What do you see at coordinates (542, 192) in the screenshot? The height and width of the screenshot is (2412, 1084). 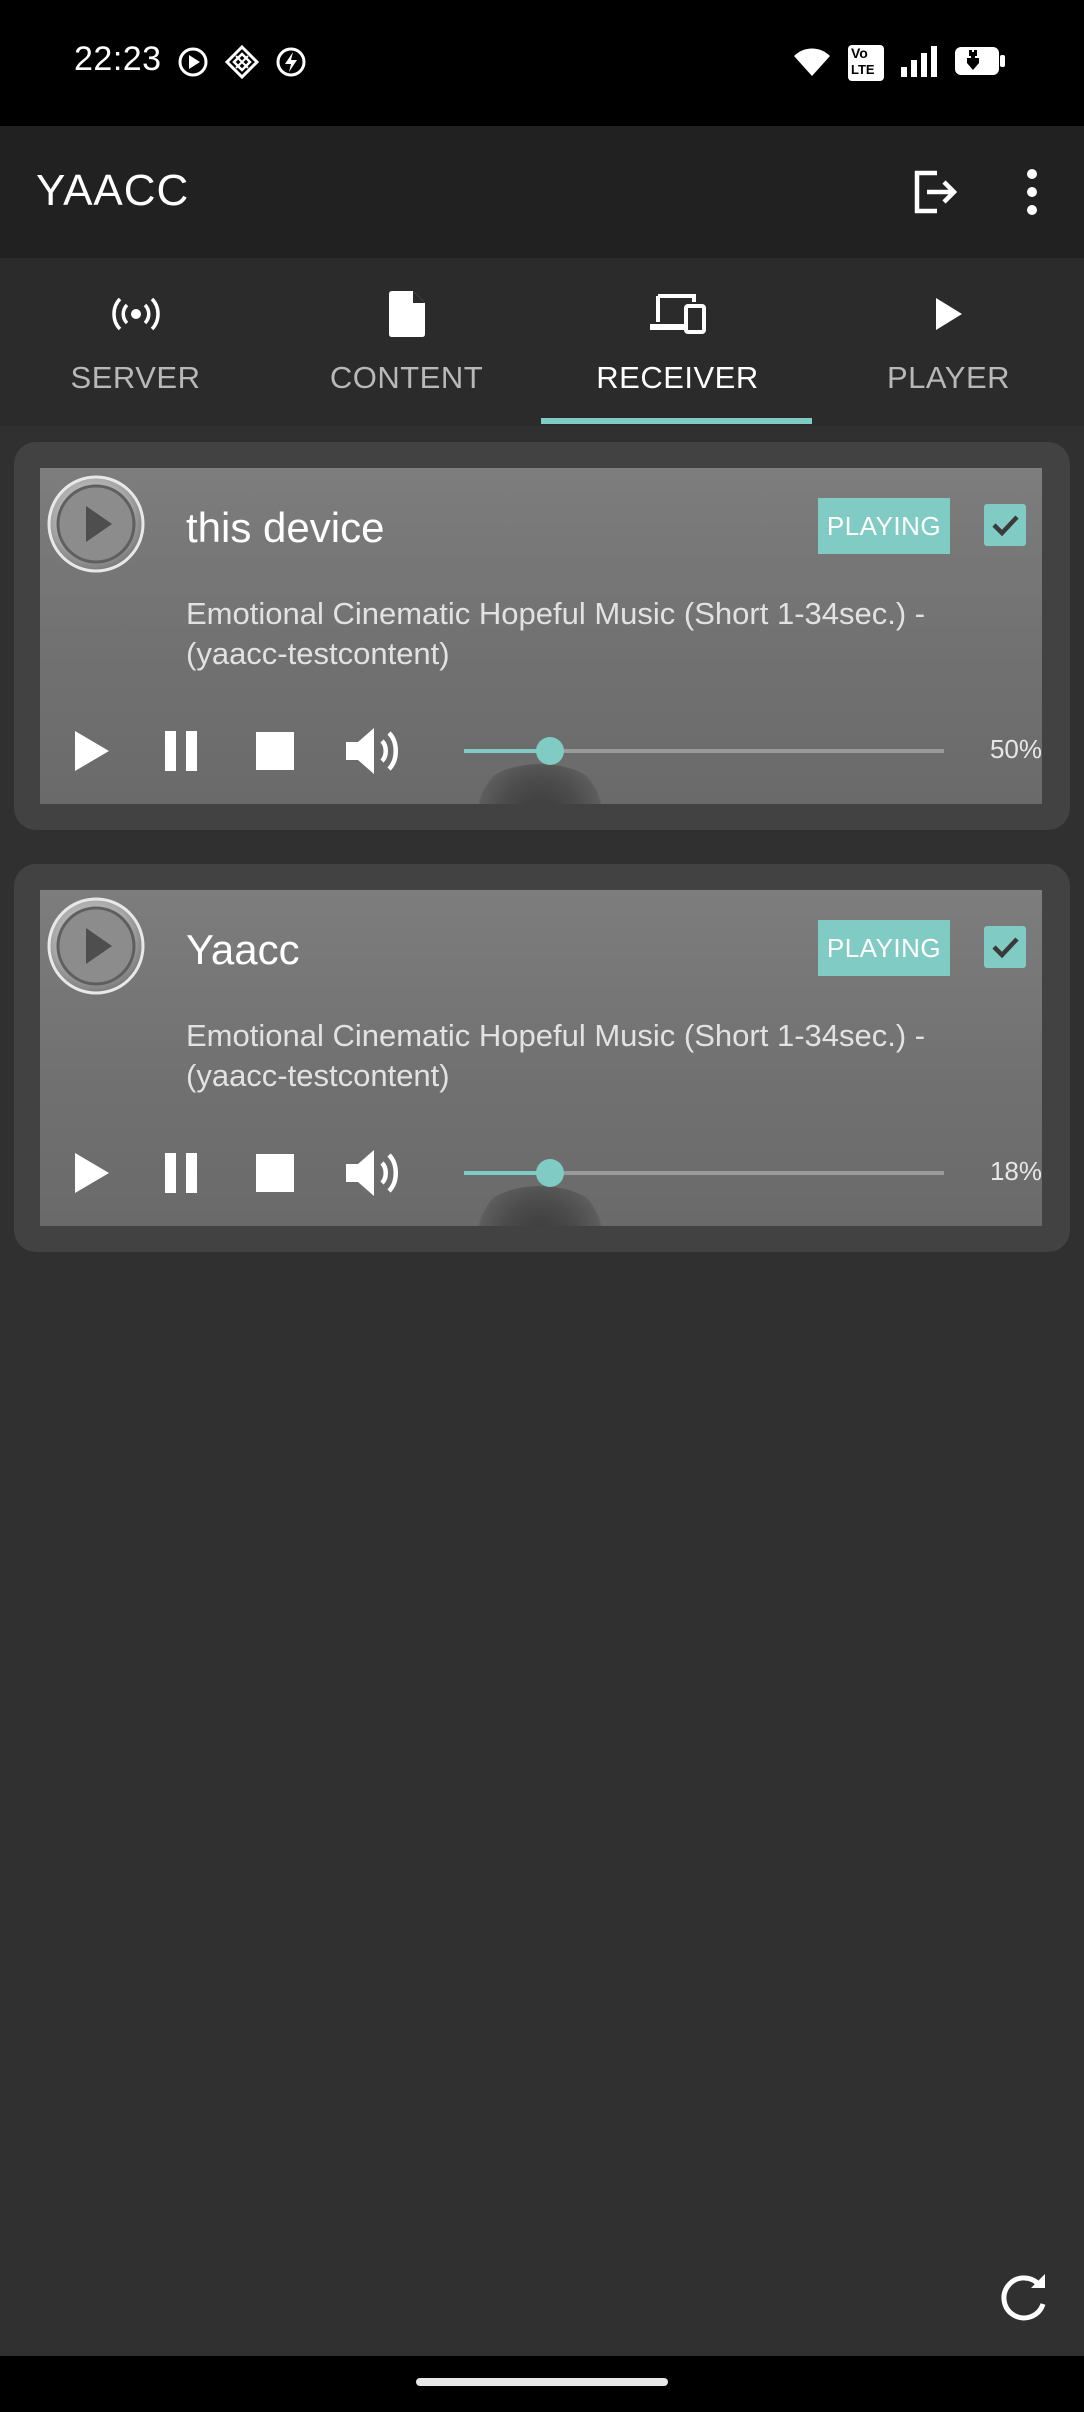 I see `app-bar: YAACC` at bounding box center [542, 192].